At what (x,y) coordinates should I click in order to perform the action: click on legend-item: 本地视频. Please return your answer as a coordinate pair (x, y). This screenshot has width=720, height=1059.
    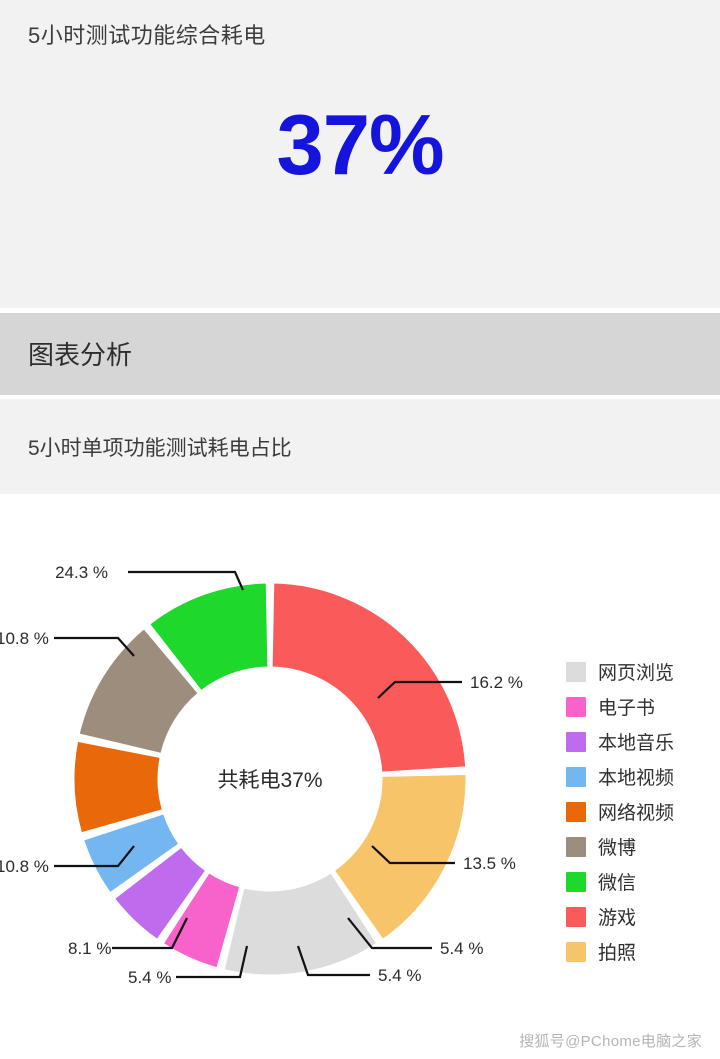
    Looking at the image, I should click on (641, 776).